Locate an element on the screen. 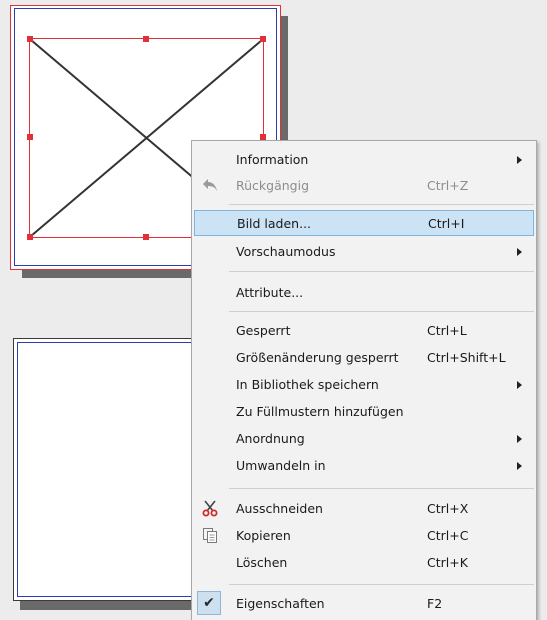  copy-icon is located at coordinates (210, 535).